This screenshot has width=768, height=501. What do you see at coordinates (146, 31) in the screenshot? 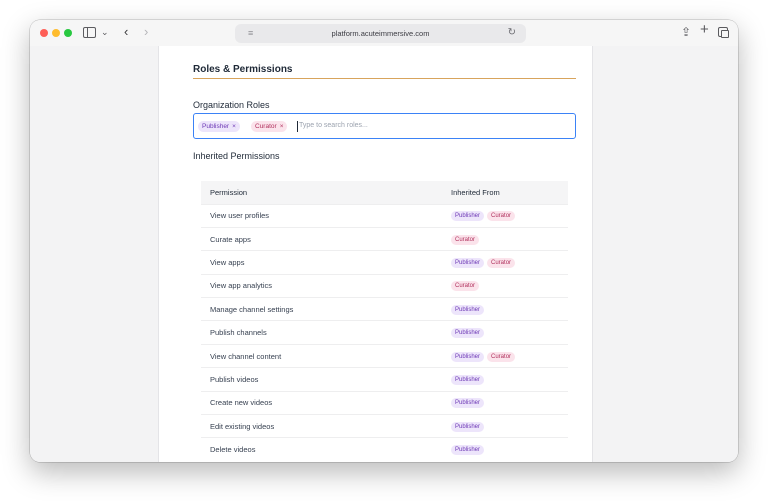
I see `chevron-right-icon: ›` at bounding box center [146, 31].